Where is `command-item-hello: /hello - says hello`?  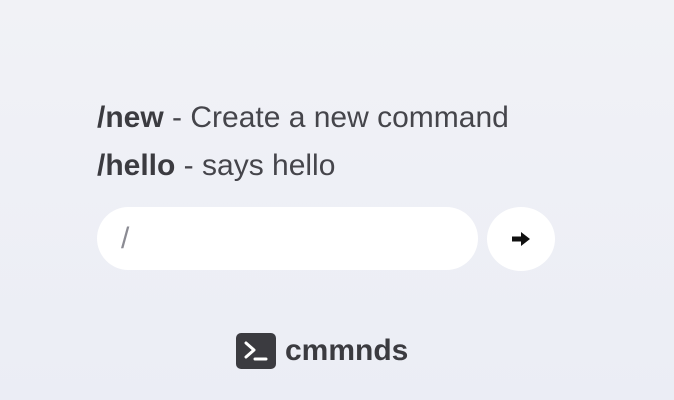 command-item-hello: /hello - says hello is located at coordinates (337, 166).